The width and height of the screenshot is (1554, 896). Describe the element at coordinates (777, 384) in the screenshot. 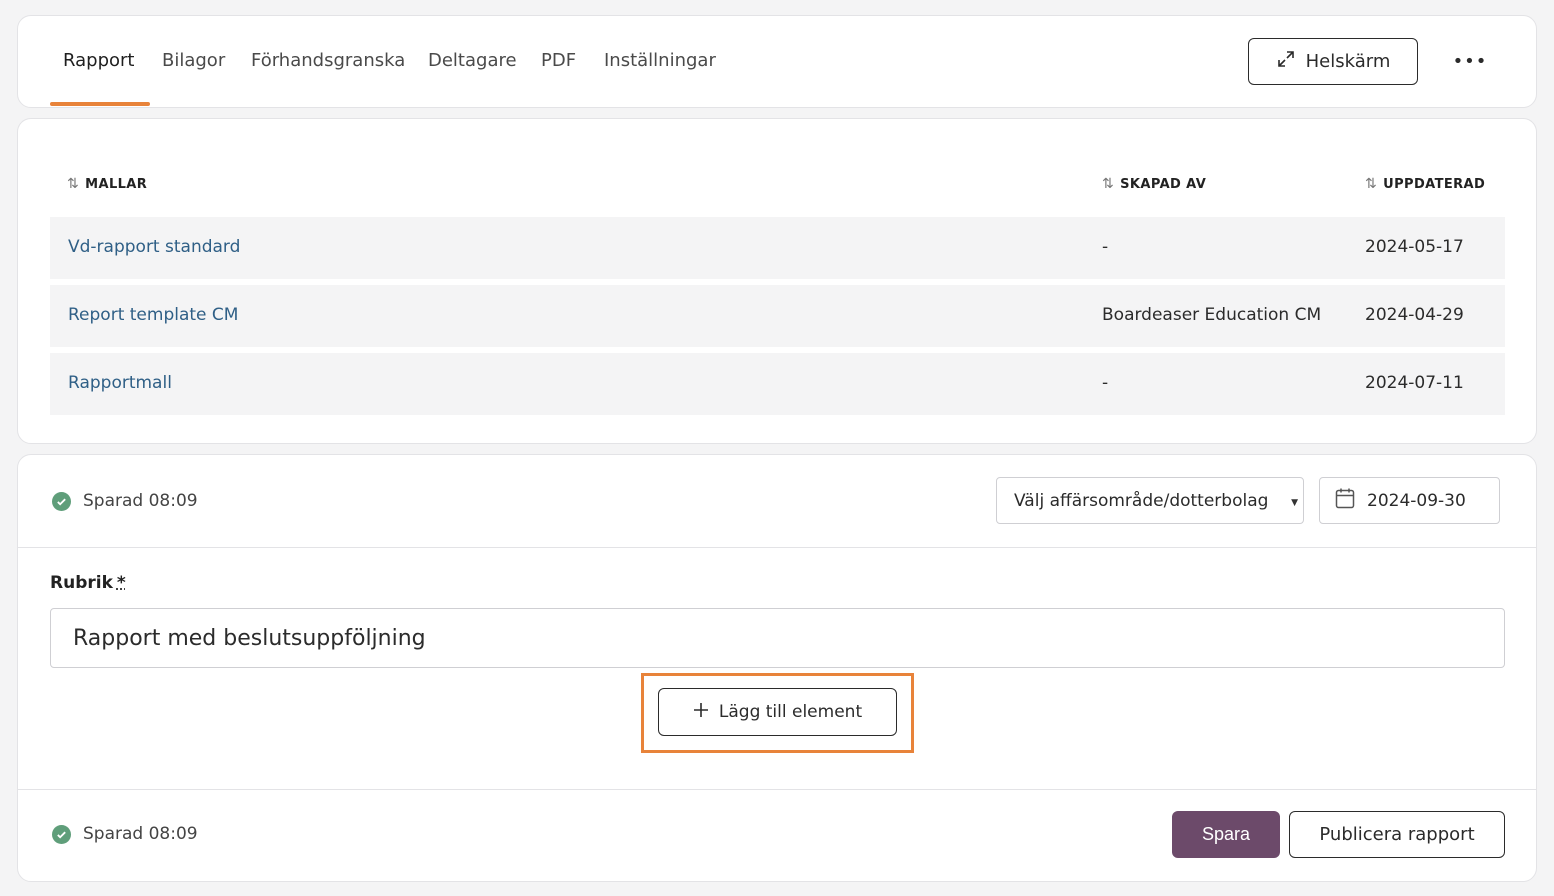

I see `table-row: Rapportmall - 2024-07-11` at that location.